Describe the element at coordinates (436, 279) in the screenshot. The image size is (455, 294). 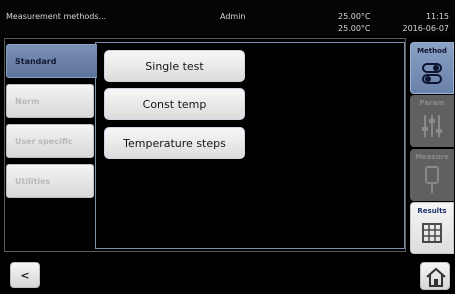
I see `home-icon` at that location.